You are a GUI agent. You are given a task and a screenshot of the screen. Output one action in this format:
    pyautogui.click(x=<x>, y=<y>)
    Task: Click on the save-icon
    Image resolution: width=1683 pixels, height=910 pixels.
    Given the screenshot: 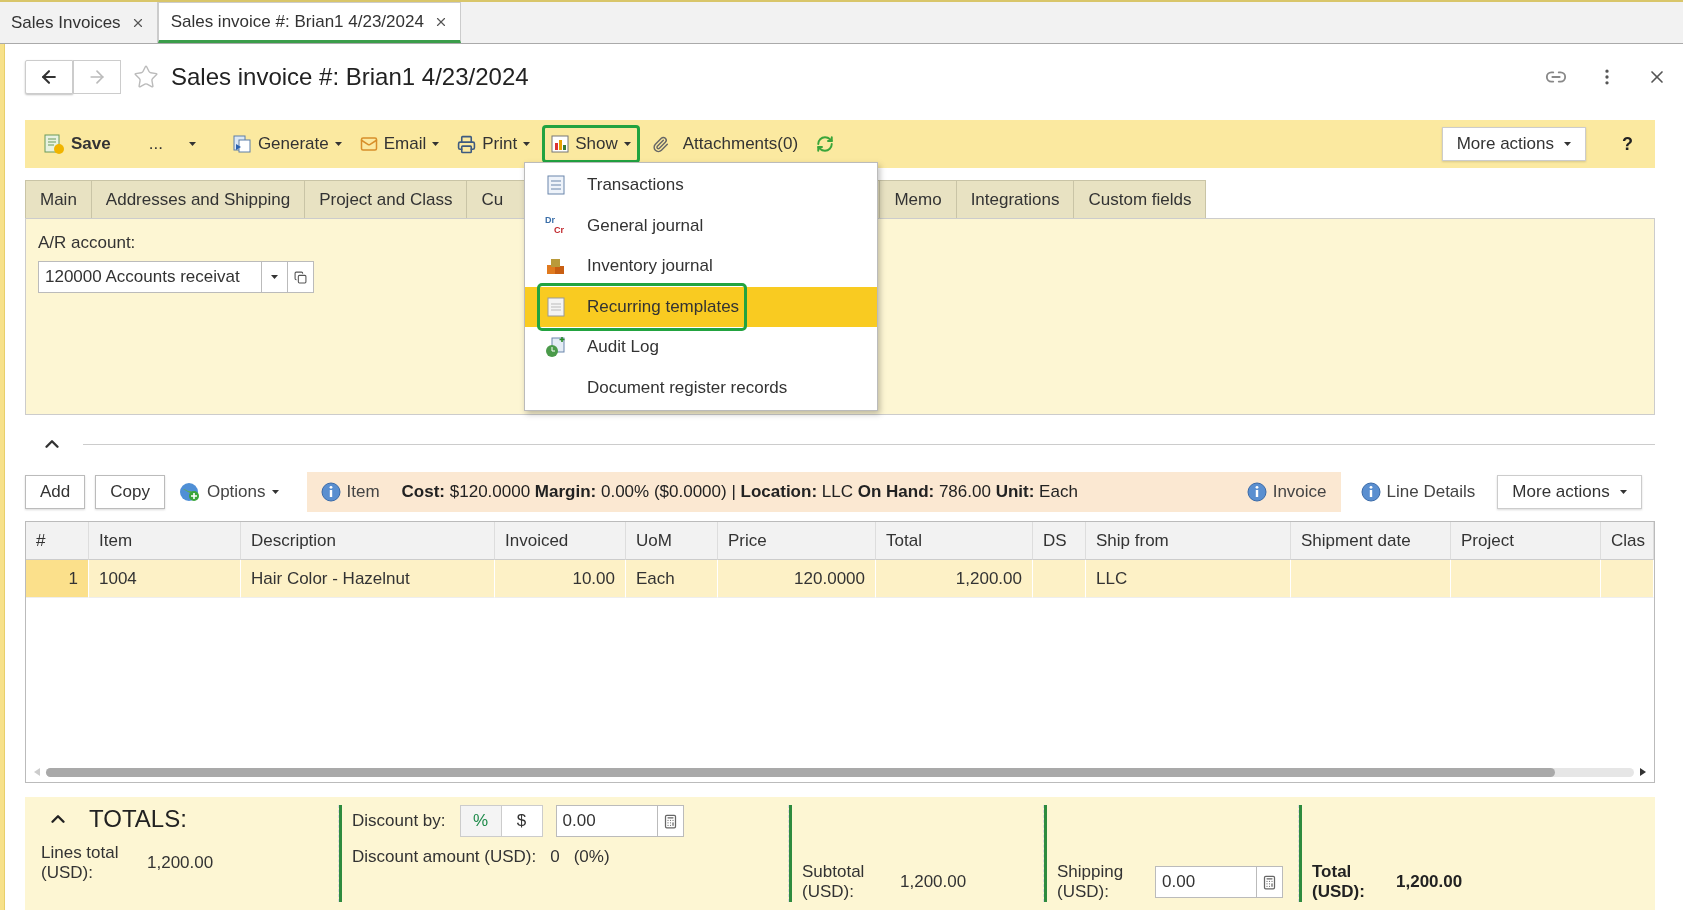 What is the action you would take?
    pyautogui.click(x=54, y=144)
    